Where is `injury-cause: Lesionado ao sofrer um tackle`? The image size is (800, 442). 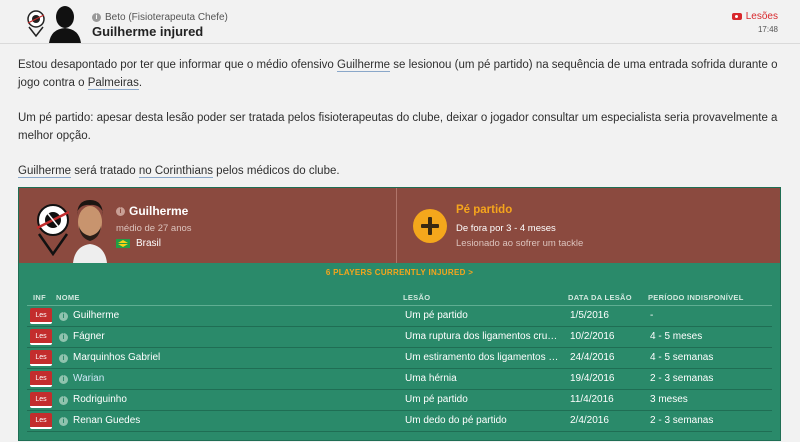 injury-cause: Lesionado ao sofrer um tackle is located at coordinates (520, 243).